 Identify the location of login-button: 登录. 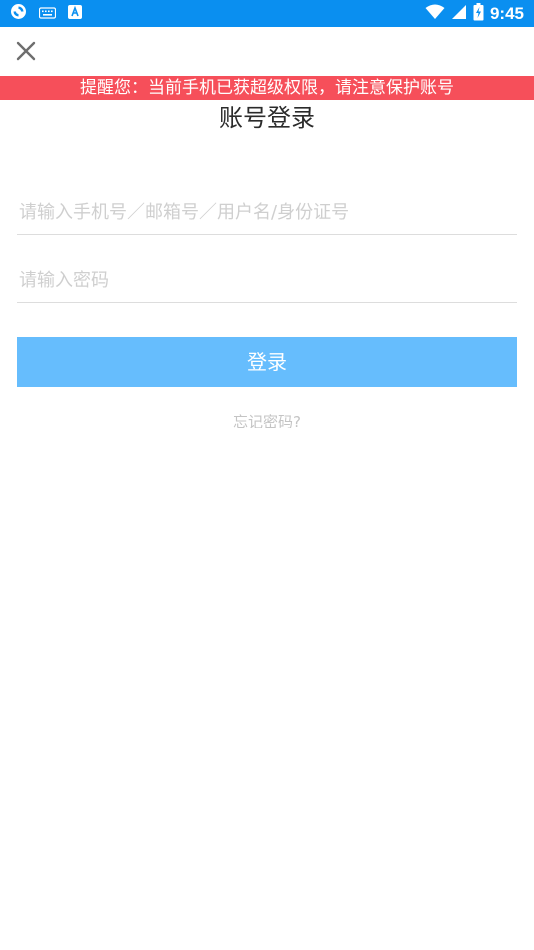
(267, 362).